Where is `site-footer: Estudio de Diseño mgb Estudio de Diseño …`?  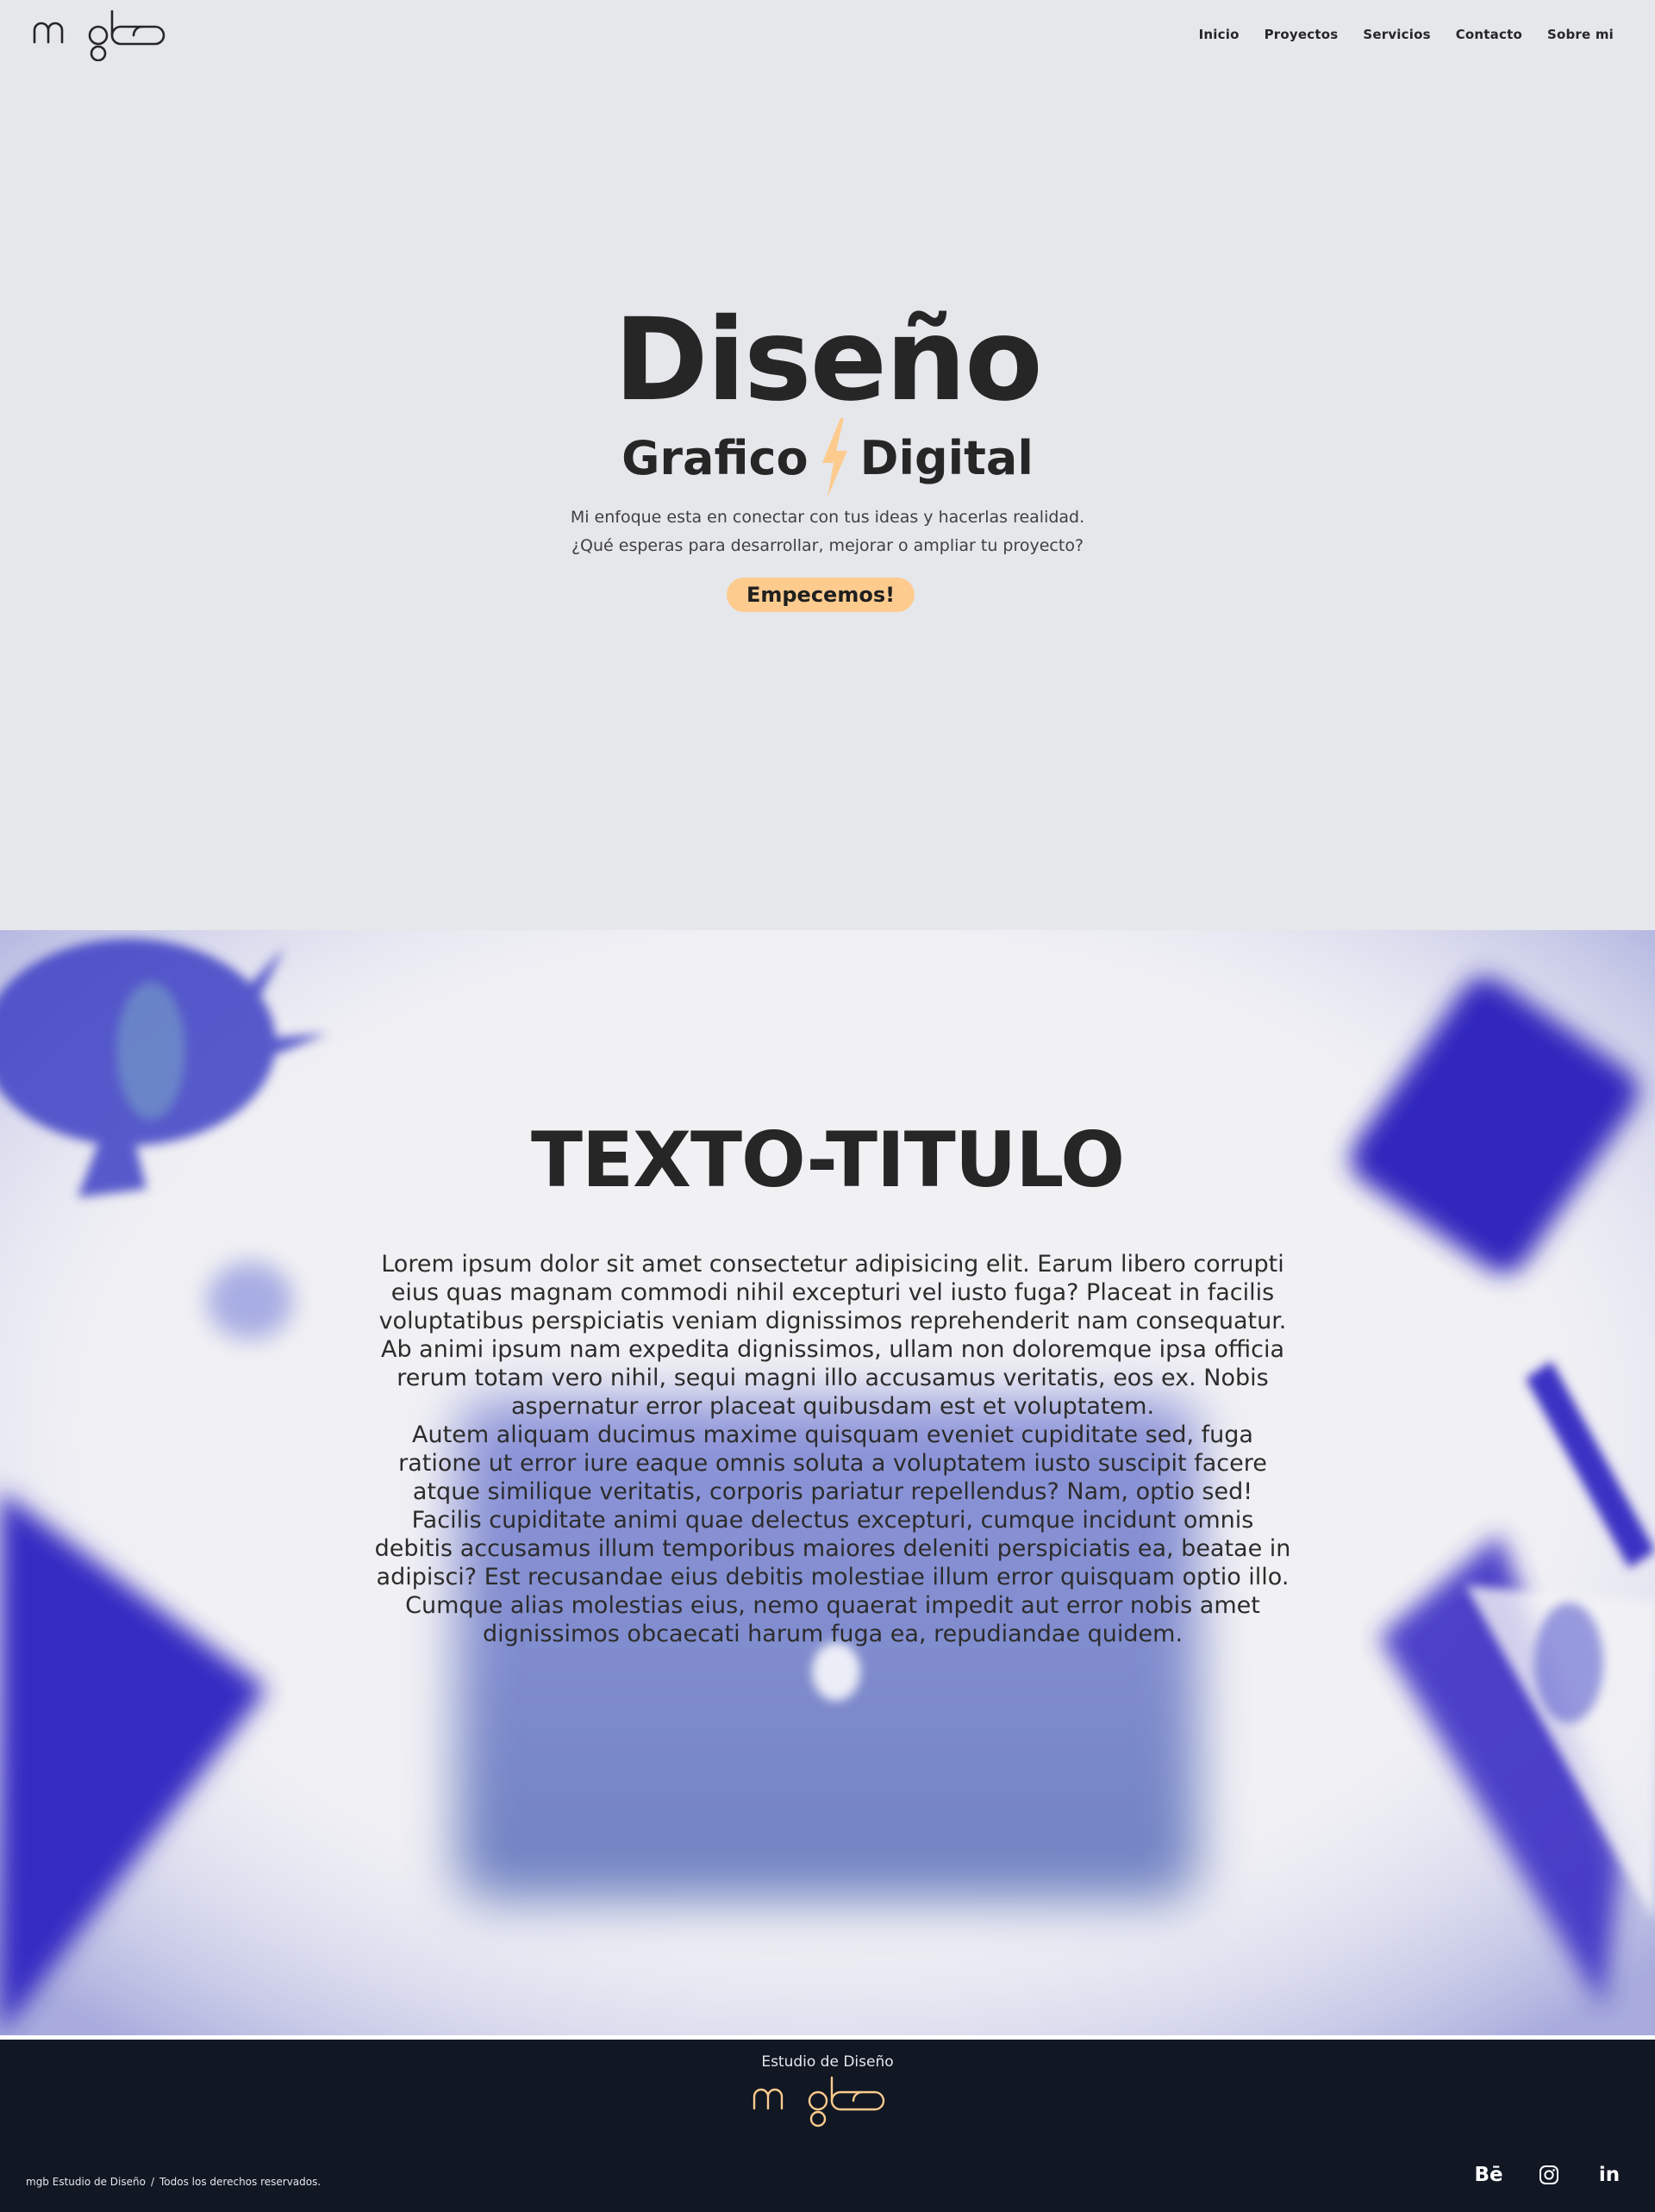 site-footer: Estudio de Diseño mgb Estudio de Diseño … is located at coordinates (828, 2126).